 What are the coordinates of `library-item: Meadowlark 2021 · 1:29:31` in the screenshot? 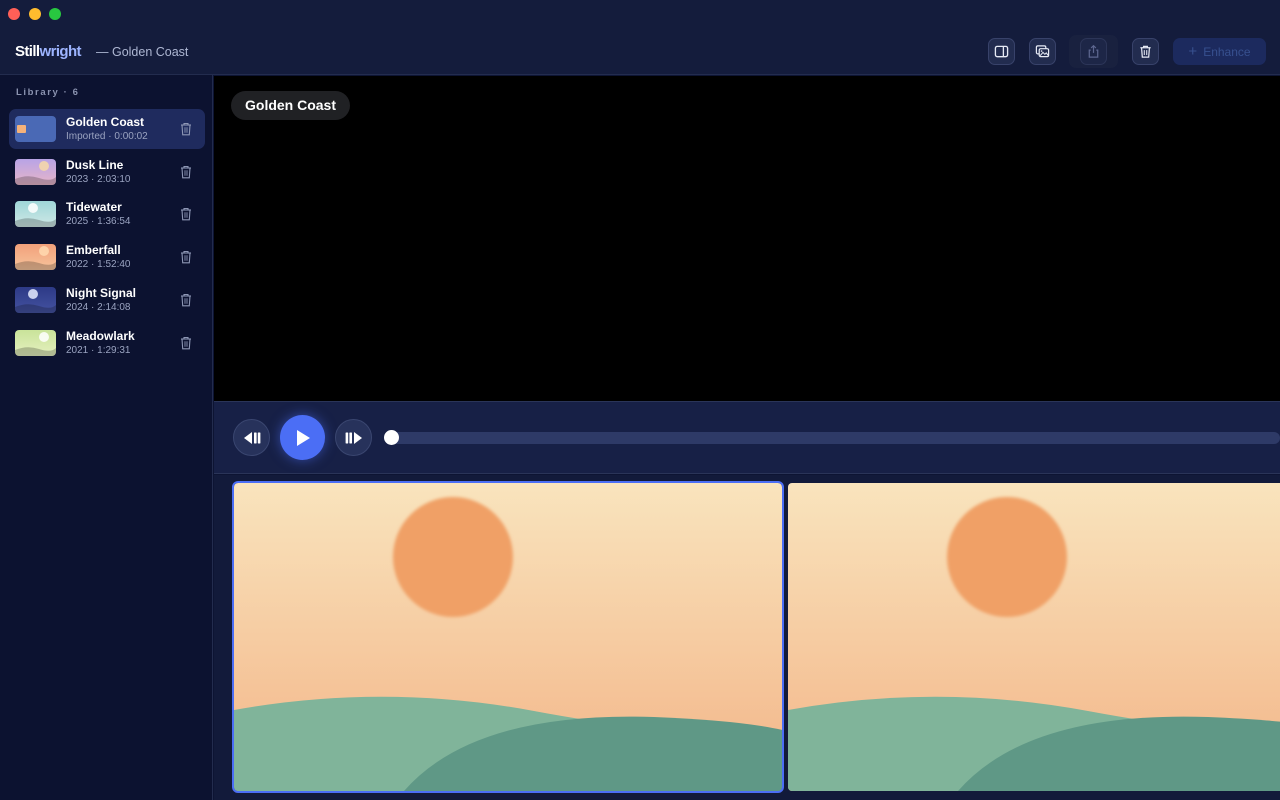 It's located at (107, 343).